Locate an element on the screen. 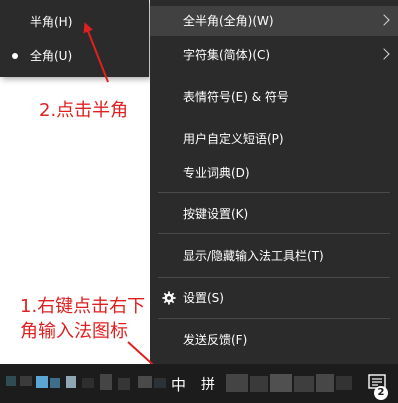  menu-item-label: 按键设置(K) is located at coordinates (216, 214).